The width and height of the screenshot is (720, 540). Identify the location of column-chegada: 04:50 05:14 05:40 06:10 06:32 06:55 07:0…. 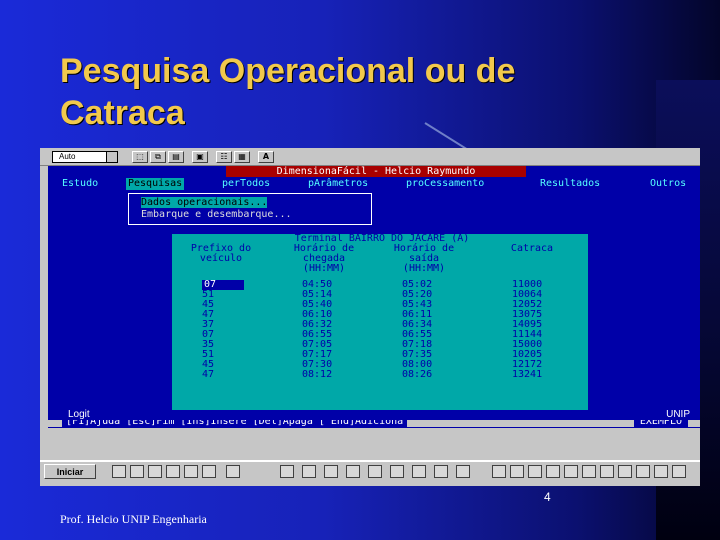
(317, 330).